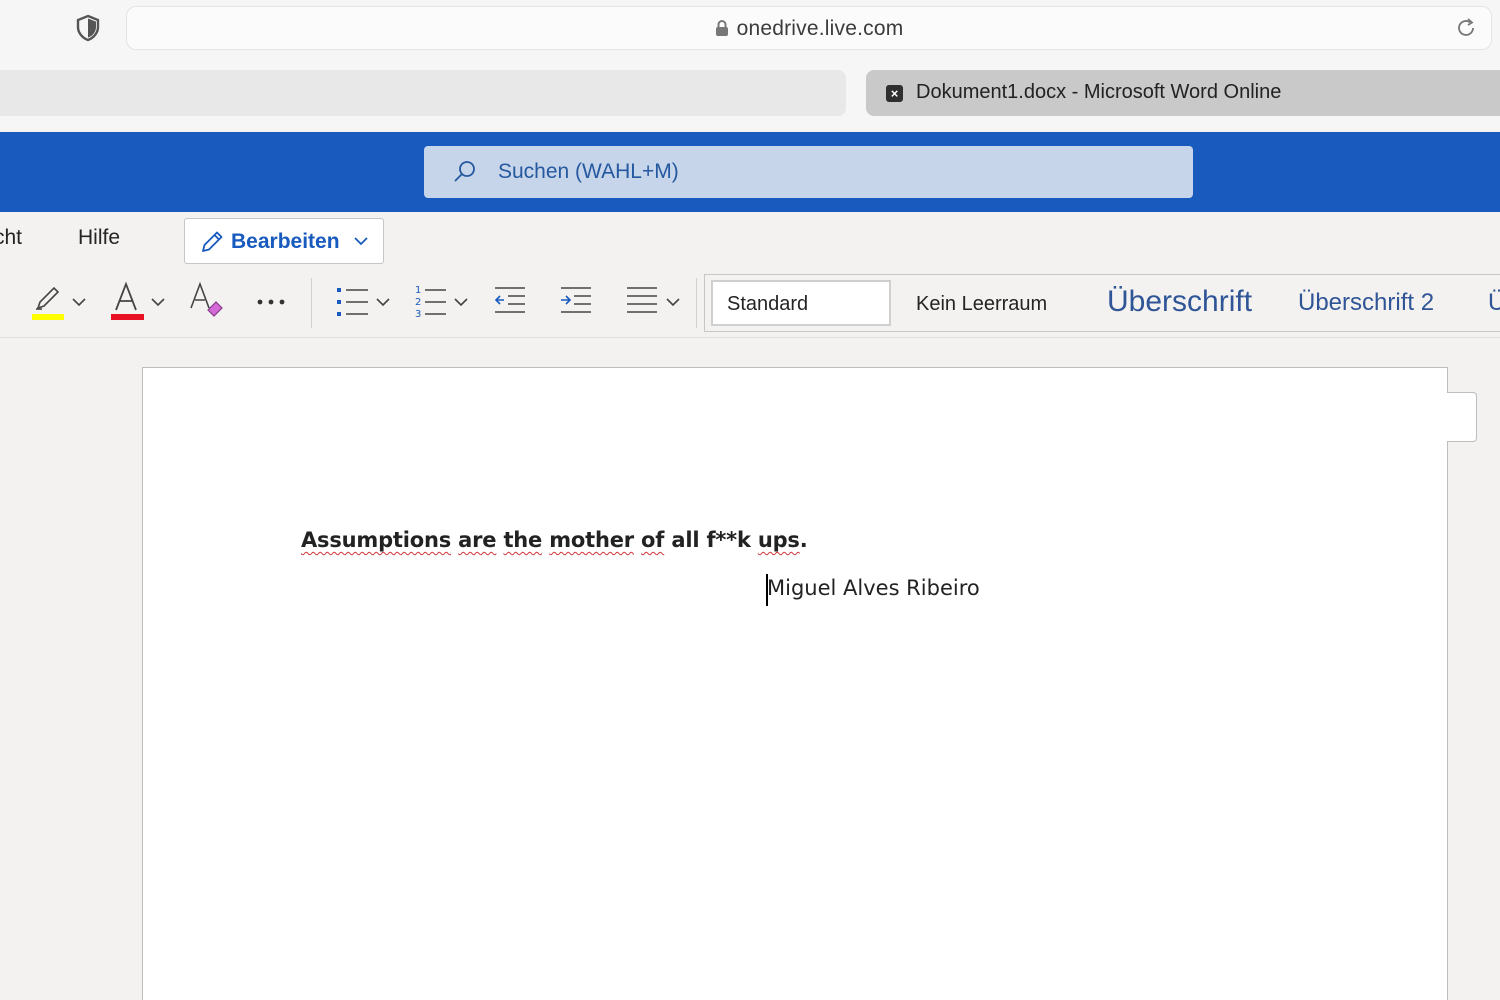 The width and height of the screenshot is (1500, 1000). What do you see at coordinates (588, 171) in the screenshot?
I see `search-placeholder: Suchen (WAHL+M)` at bounding box center [588, 171].